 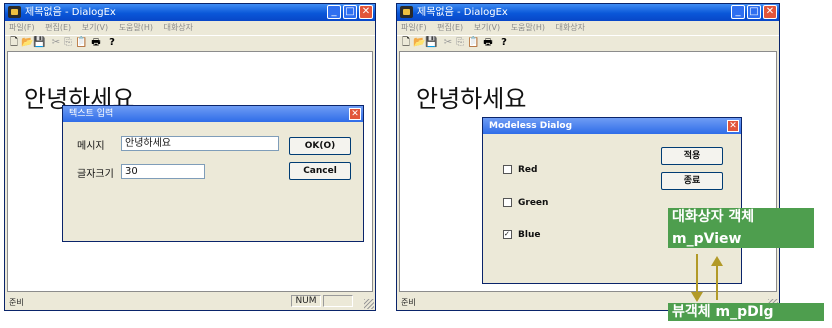 What do you see at coordinates (369, 304) in the screenshot?
I see `resize-grip` at bounding box center [369, 304].